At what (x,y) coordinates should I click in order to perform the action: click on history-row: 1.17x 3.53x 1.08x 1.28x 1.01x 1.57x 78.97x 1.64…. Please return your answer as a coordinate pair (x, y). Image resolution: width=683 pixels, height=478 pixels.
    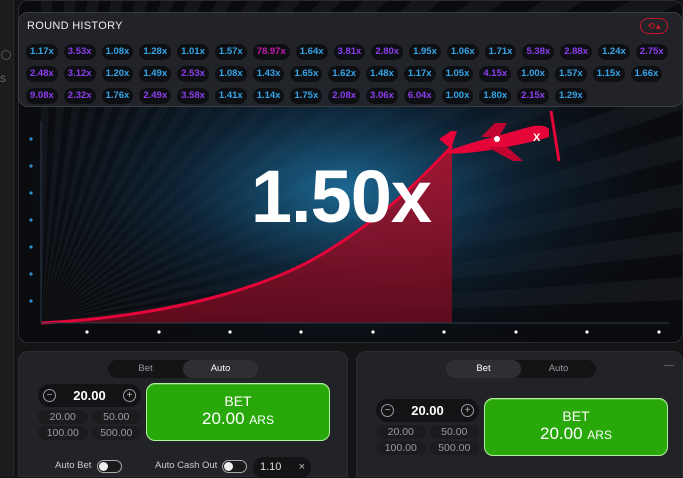
    Looking at the image, I should click on (351, 52).